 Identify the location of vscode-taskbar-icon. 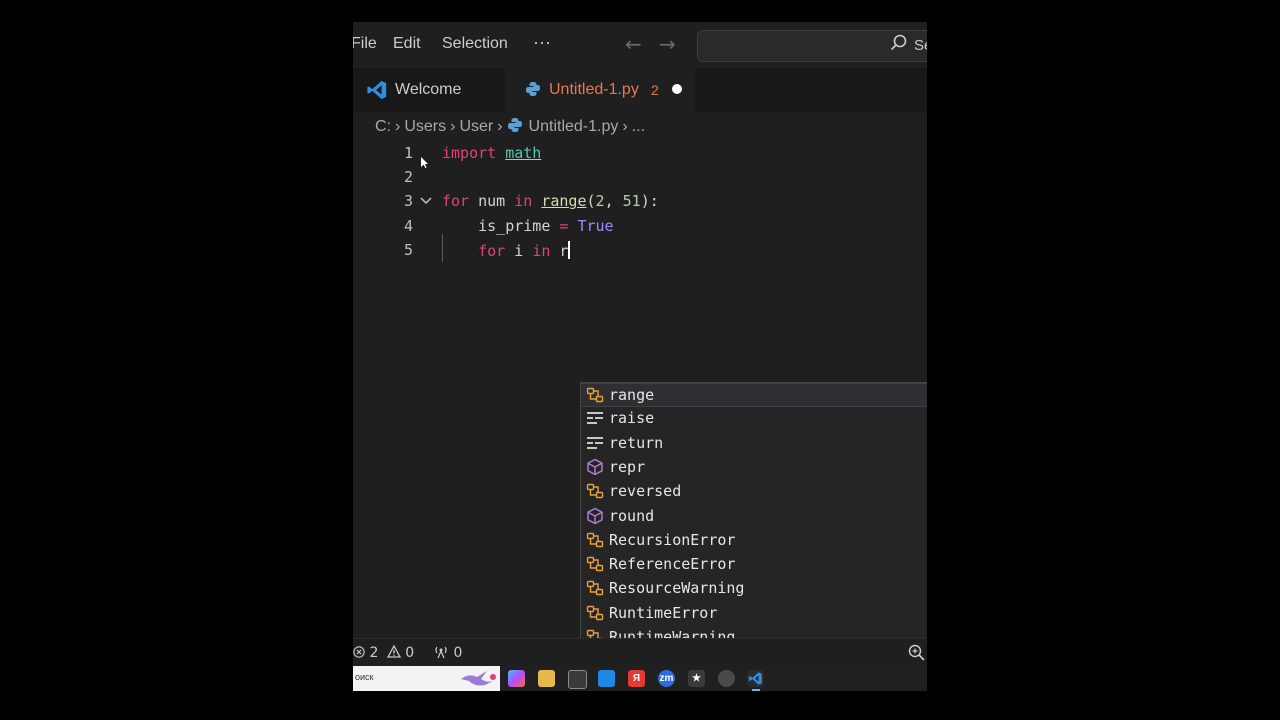
(755, 678).